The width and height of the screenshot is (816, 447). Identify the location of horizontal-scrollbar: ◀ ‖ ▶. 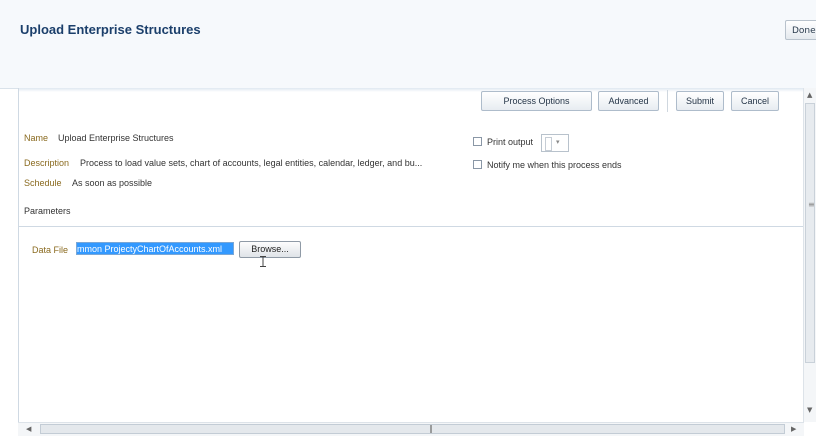
(411, 429).